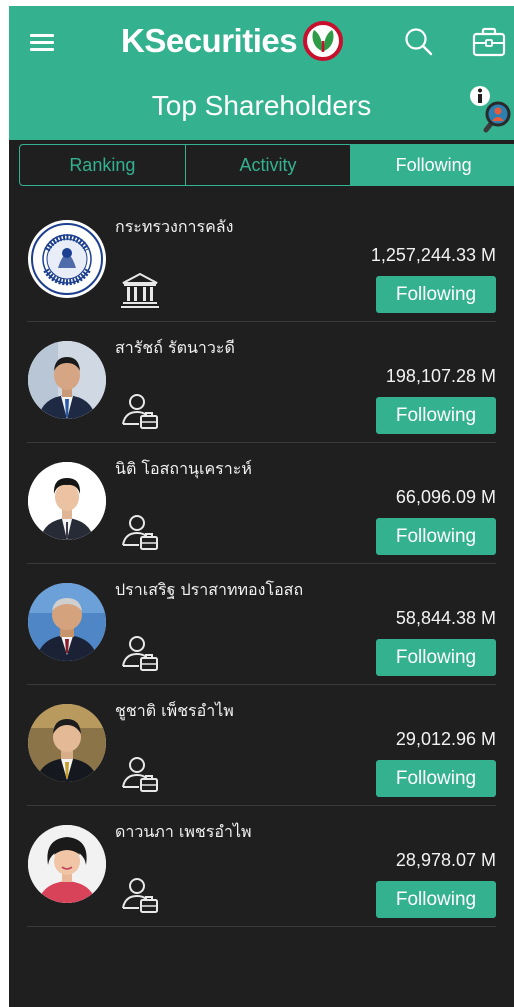  I want to click on info-search-icon, so click(489, 108).